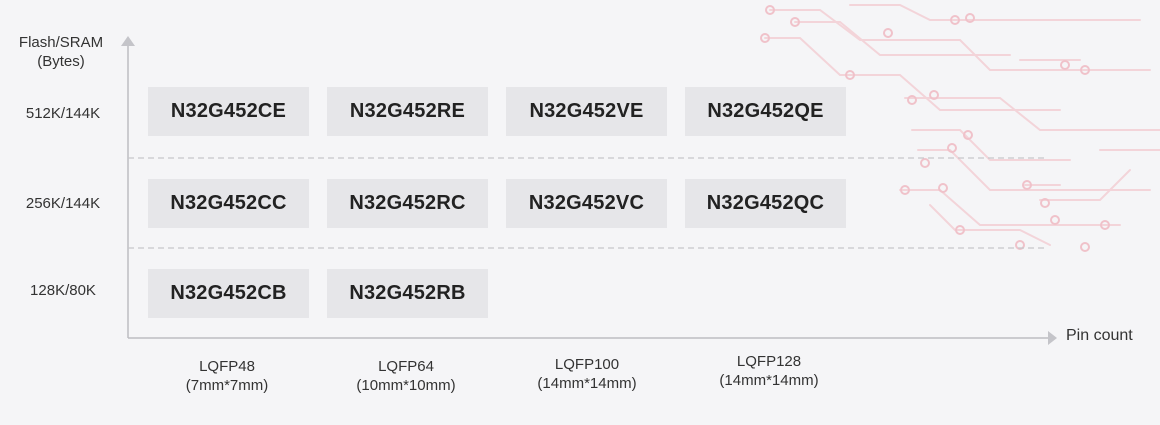 This screenshot has width=1160, height=425. What do you see at coordinates (227, 366) in the screenshot?
I see `package-name: LQFP48` at bounding box center [227, 366].